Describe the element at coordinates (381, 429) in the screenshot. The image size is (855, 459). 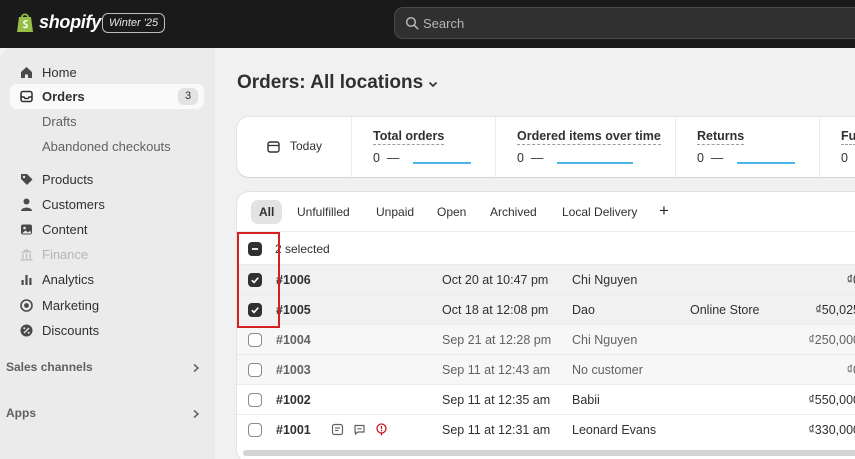
I see `alert-pin-icon` at that location.